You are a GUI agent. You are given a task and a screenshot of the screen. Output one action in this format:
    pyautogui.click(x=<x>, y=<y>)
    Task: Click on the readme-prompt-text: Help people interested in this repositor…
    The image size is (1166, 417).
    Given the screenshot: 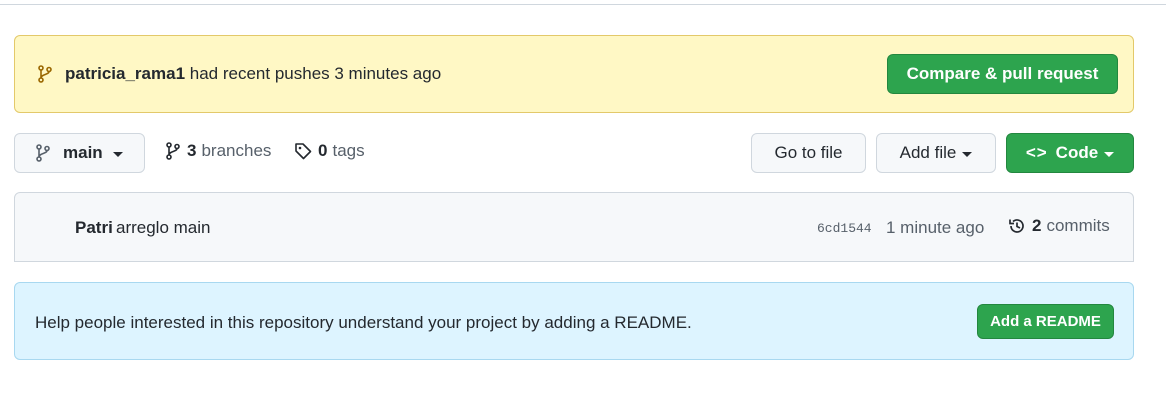 What is the action you would take?
    pyautogui.click(x=363, y=322)
    